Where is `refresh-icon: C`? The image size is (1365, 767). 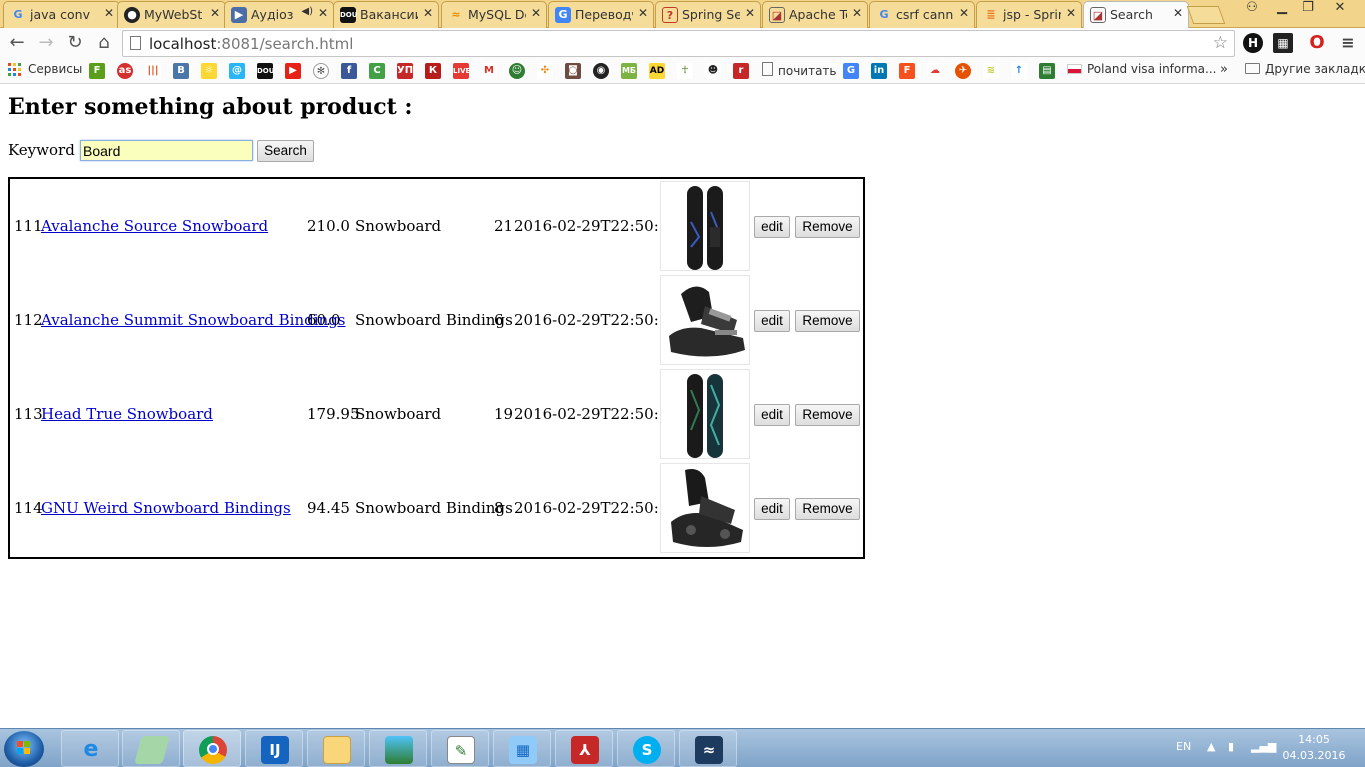
refresh-icon: C is located at coordinates (377, 71).